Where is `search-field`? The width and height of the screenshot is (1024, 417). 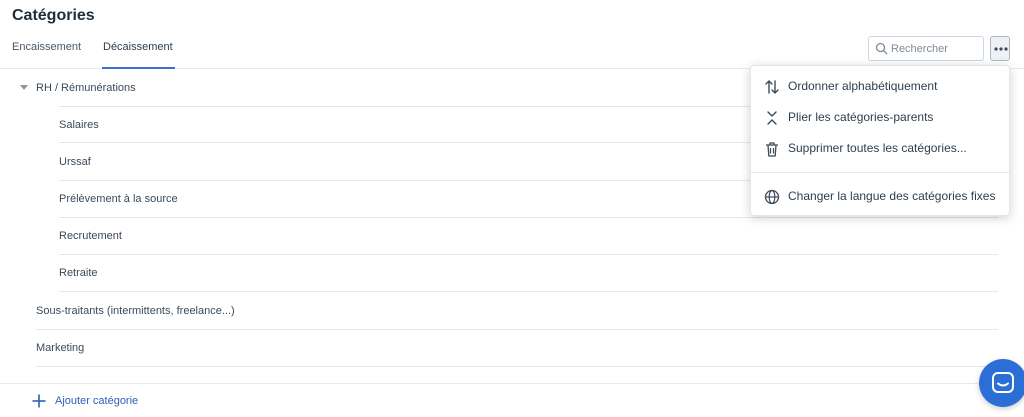 search-field is located at coordinates (926, 48).